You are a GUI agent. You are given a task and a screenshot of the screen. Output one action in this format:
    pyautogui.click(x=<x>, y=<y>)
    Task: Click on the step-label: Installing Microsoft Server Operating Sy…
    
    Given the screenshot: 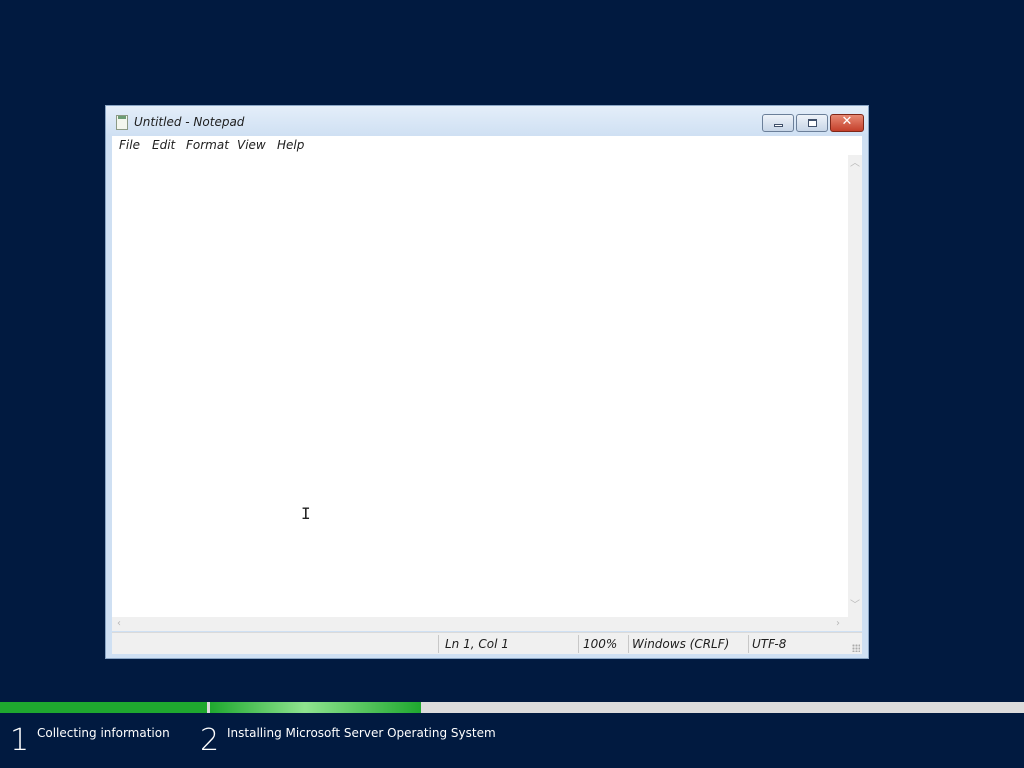 What is the action you would take?
    pyautogui.click(x=361, y=733)
    